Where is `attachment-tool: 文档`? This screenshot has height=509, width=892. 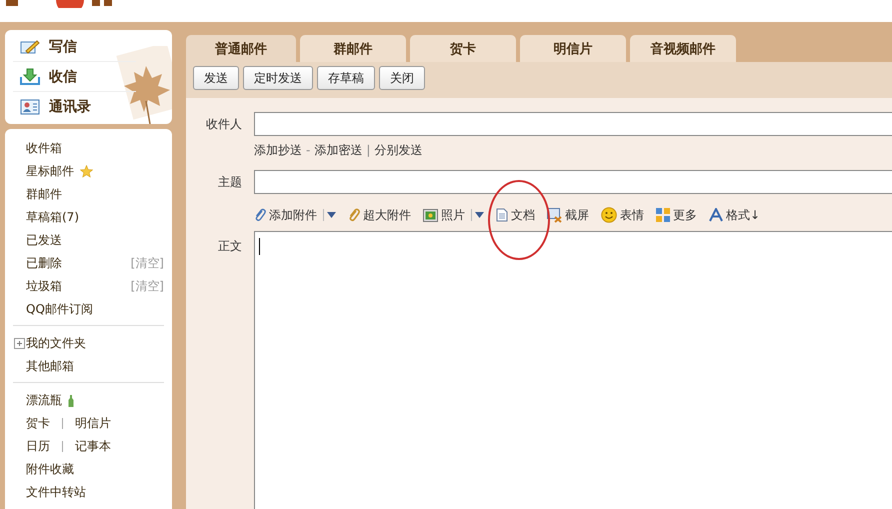
attachment-tool: 文档 is located at coordinates (515, 215).